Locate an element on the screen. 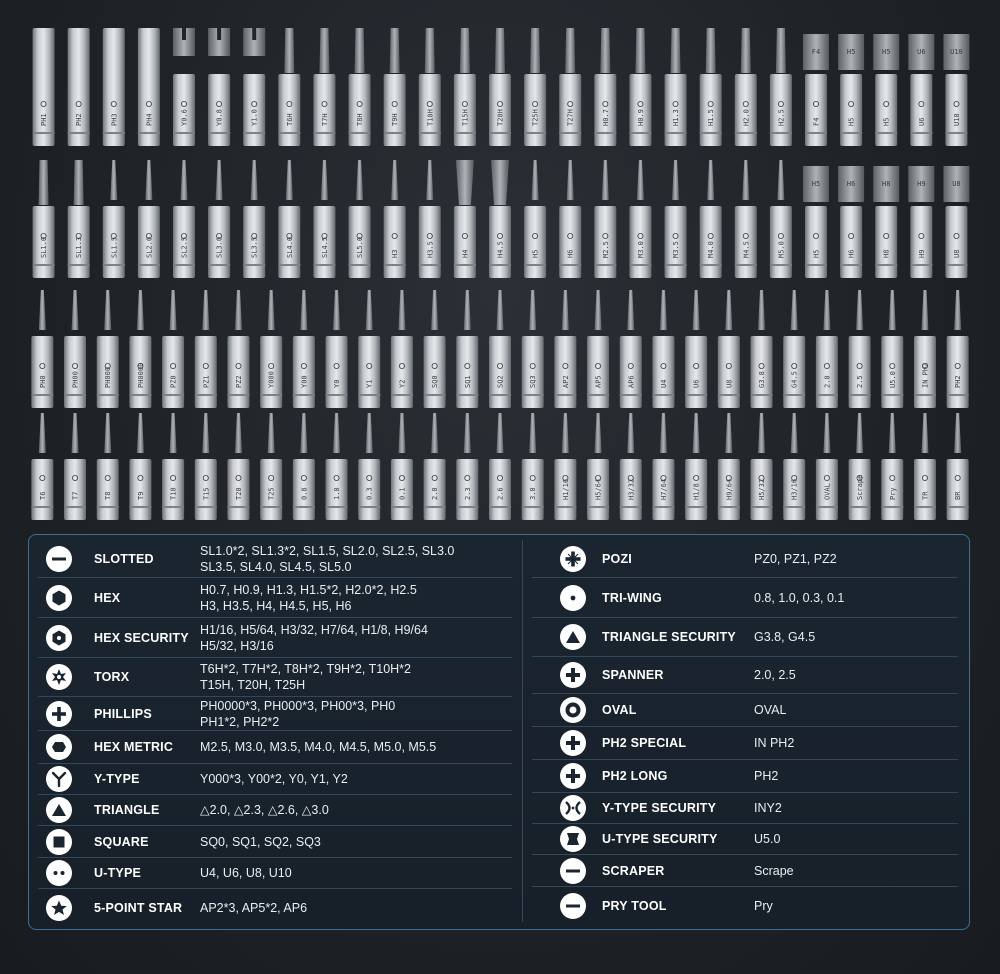 The width and height of the screenshot is (1000, 974). scraper-icon is located at coordinates (573, 870).